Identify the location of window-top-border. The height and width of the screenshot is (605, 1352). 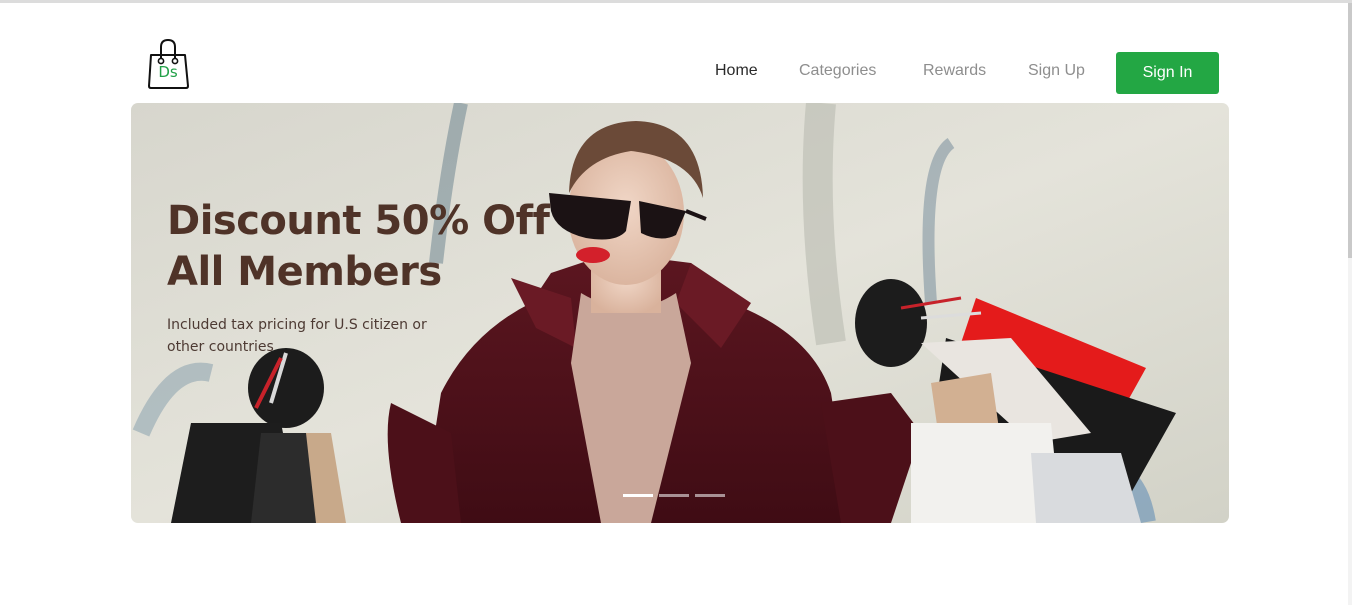
(676, 1).